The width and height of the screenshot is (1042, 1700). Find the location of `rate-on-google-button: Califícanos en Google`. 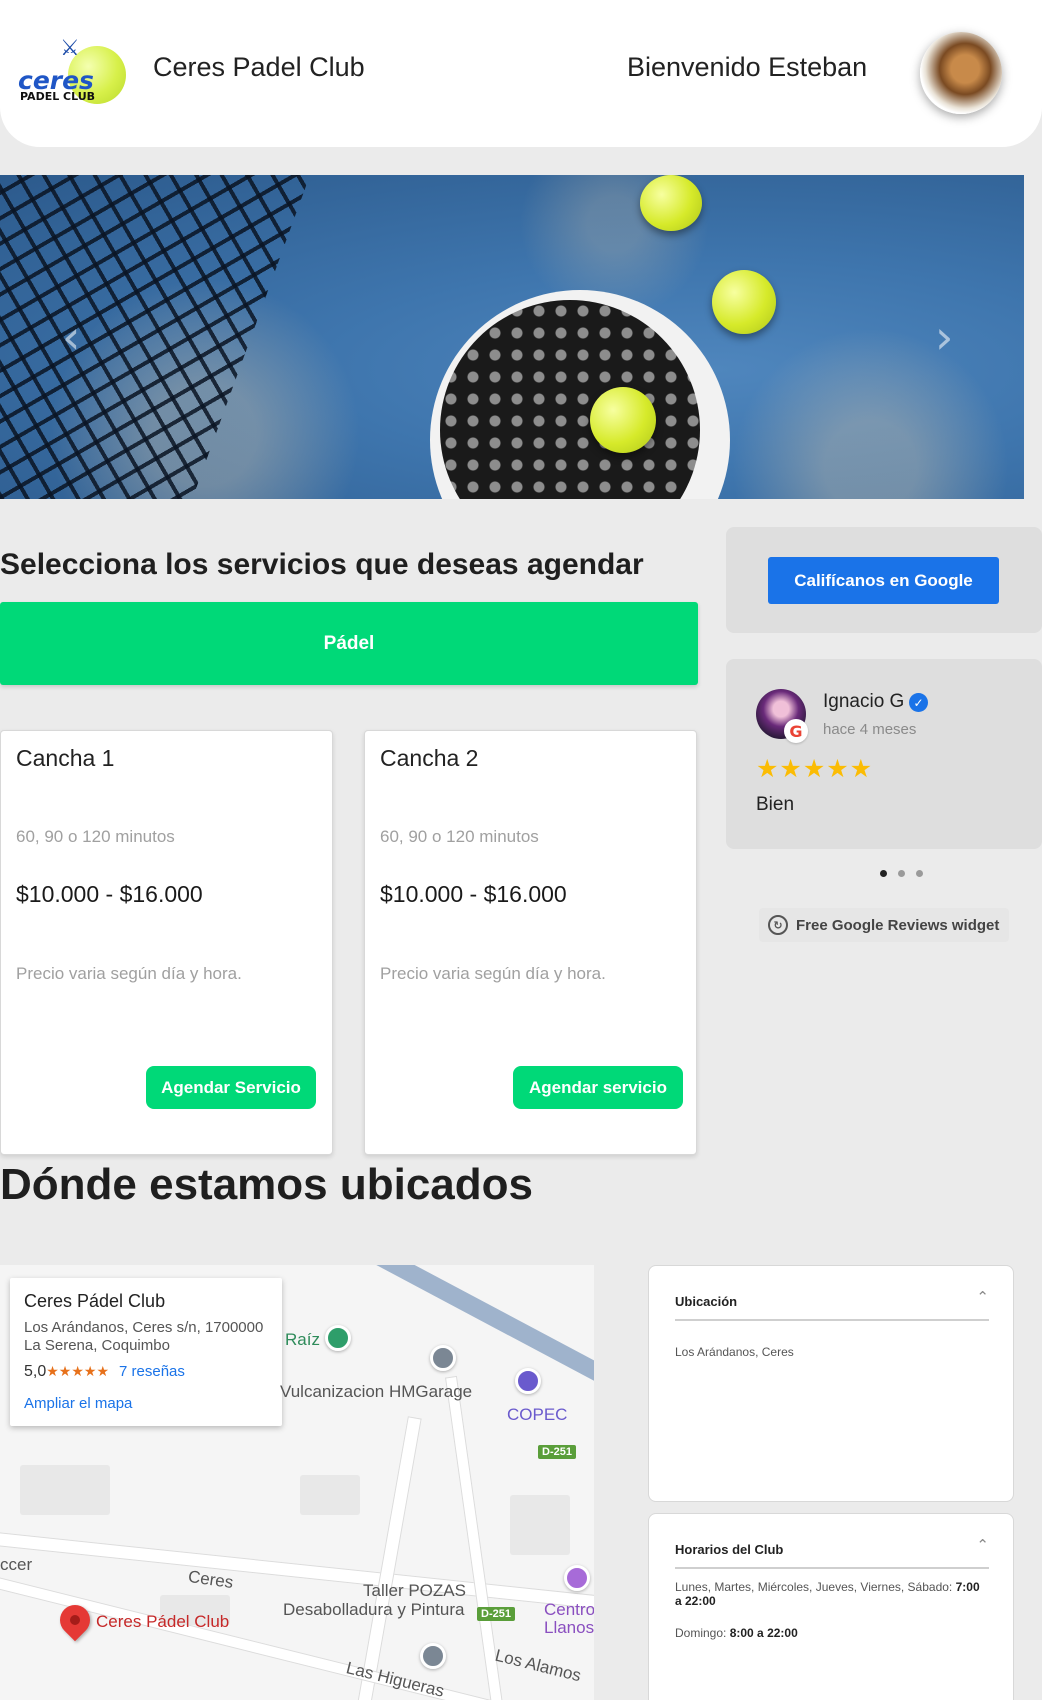

rate-on-google-button: Califícanos en Google is located at coordinates (883, 580).